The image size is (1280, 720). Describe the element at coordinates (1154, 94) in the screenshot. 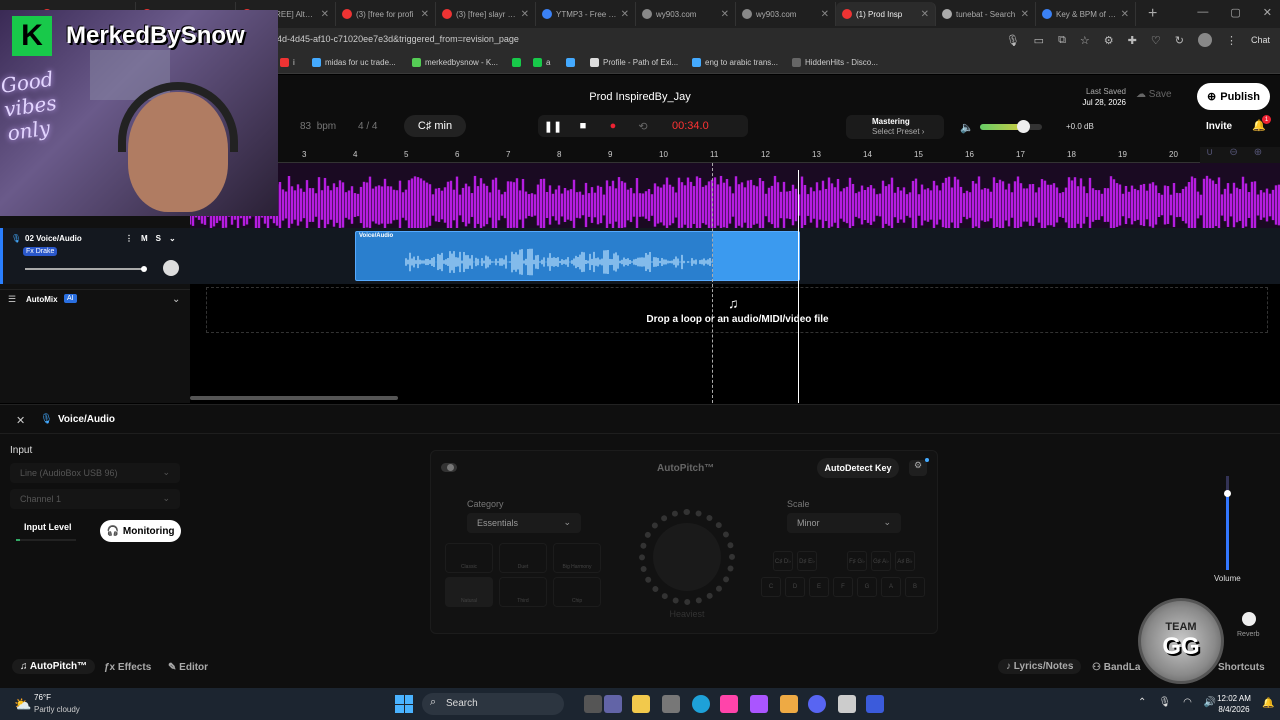

I see `save-button: ☁ Save` at that location.